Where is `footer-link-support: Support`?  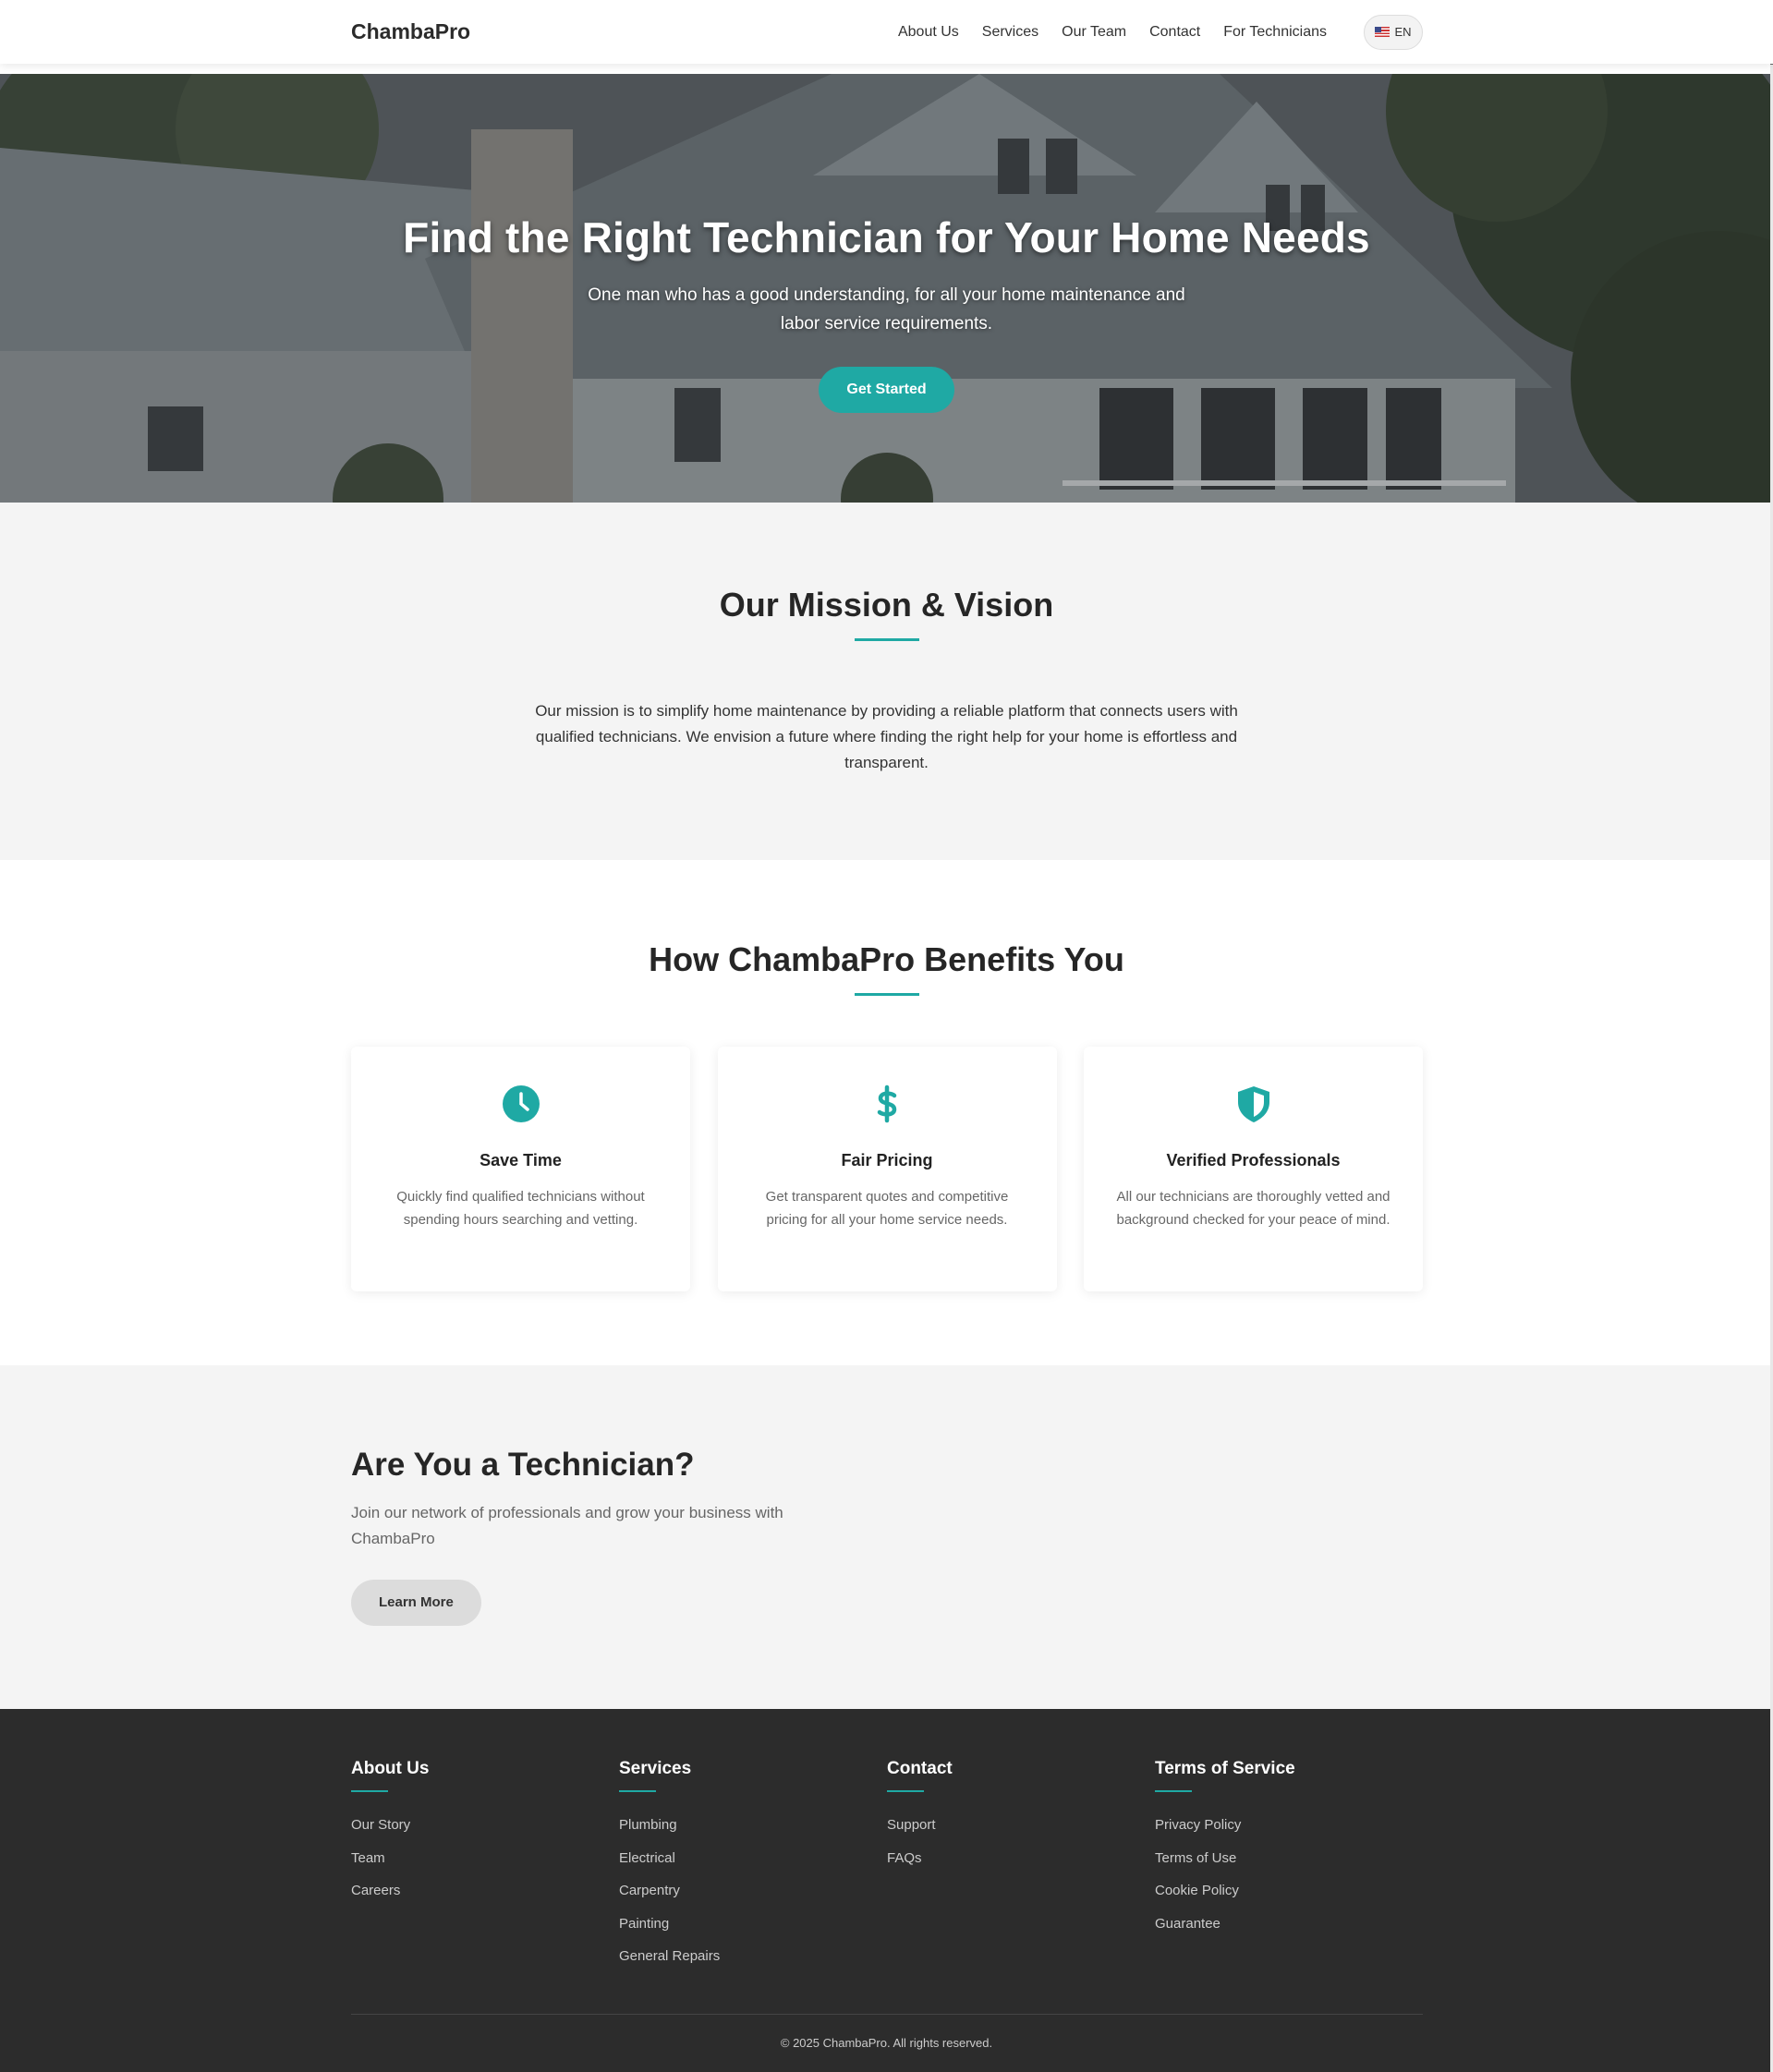 footer-link-support: Support is located at coordinates (1021, 1826).